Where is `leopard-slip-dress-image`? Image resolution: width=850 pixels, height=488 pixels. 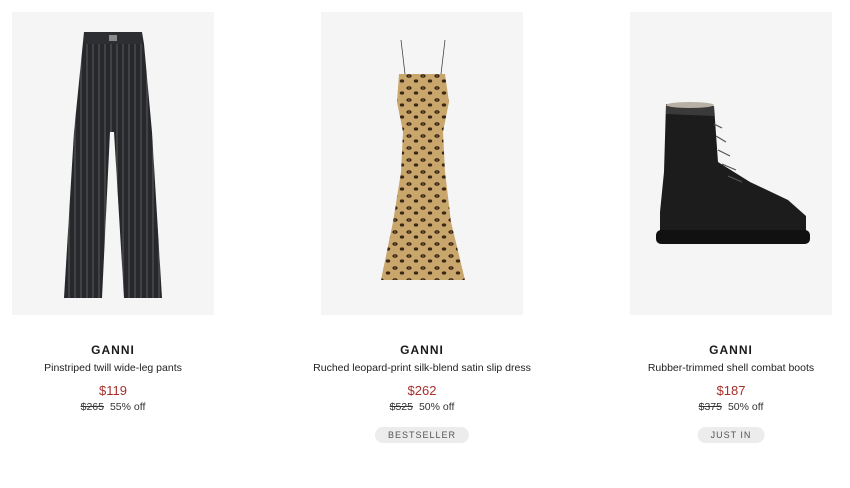
leopard-slip-dress-image is located at coordinates (423, 159).